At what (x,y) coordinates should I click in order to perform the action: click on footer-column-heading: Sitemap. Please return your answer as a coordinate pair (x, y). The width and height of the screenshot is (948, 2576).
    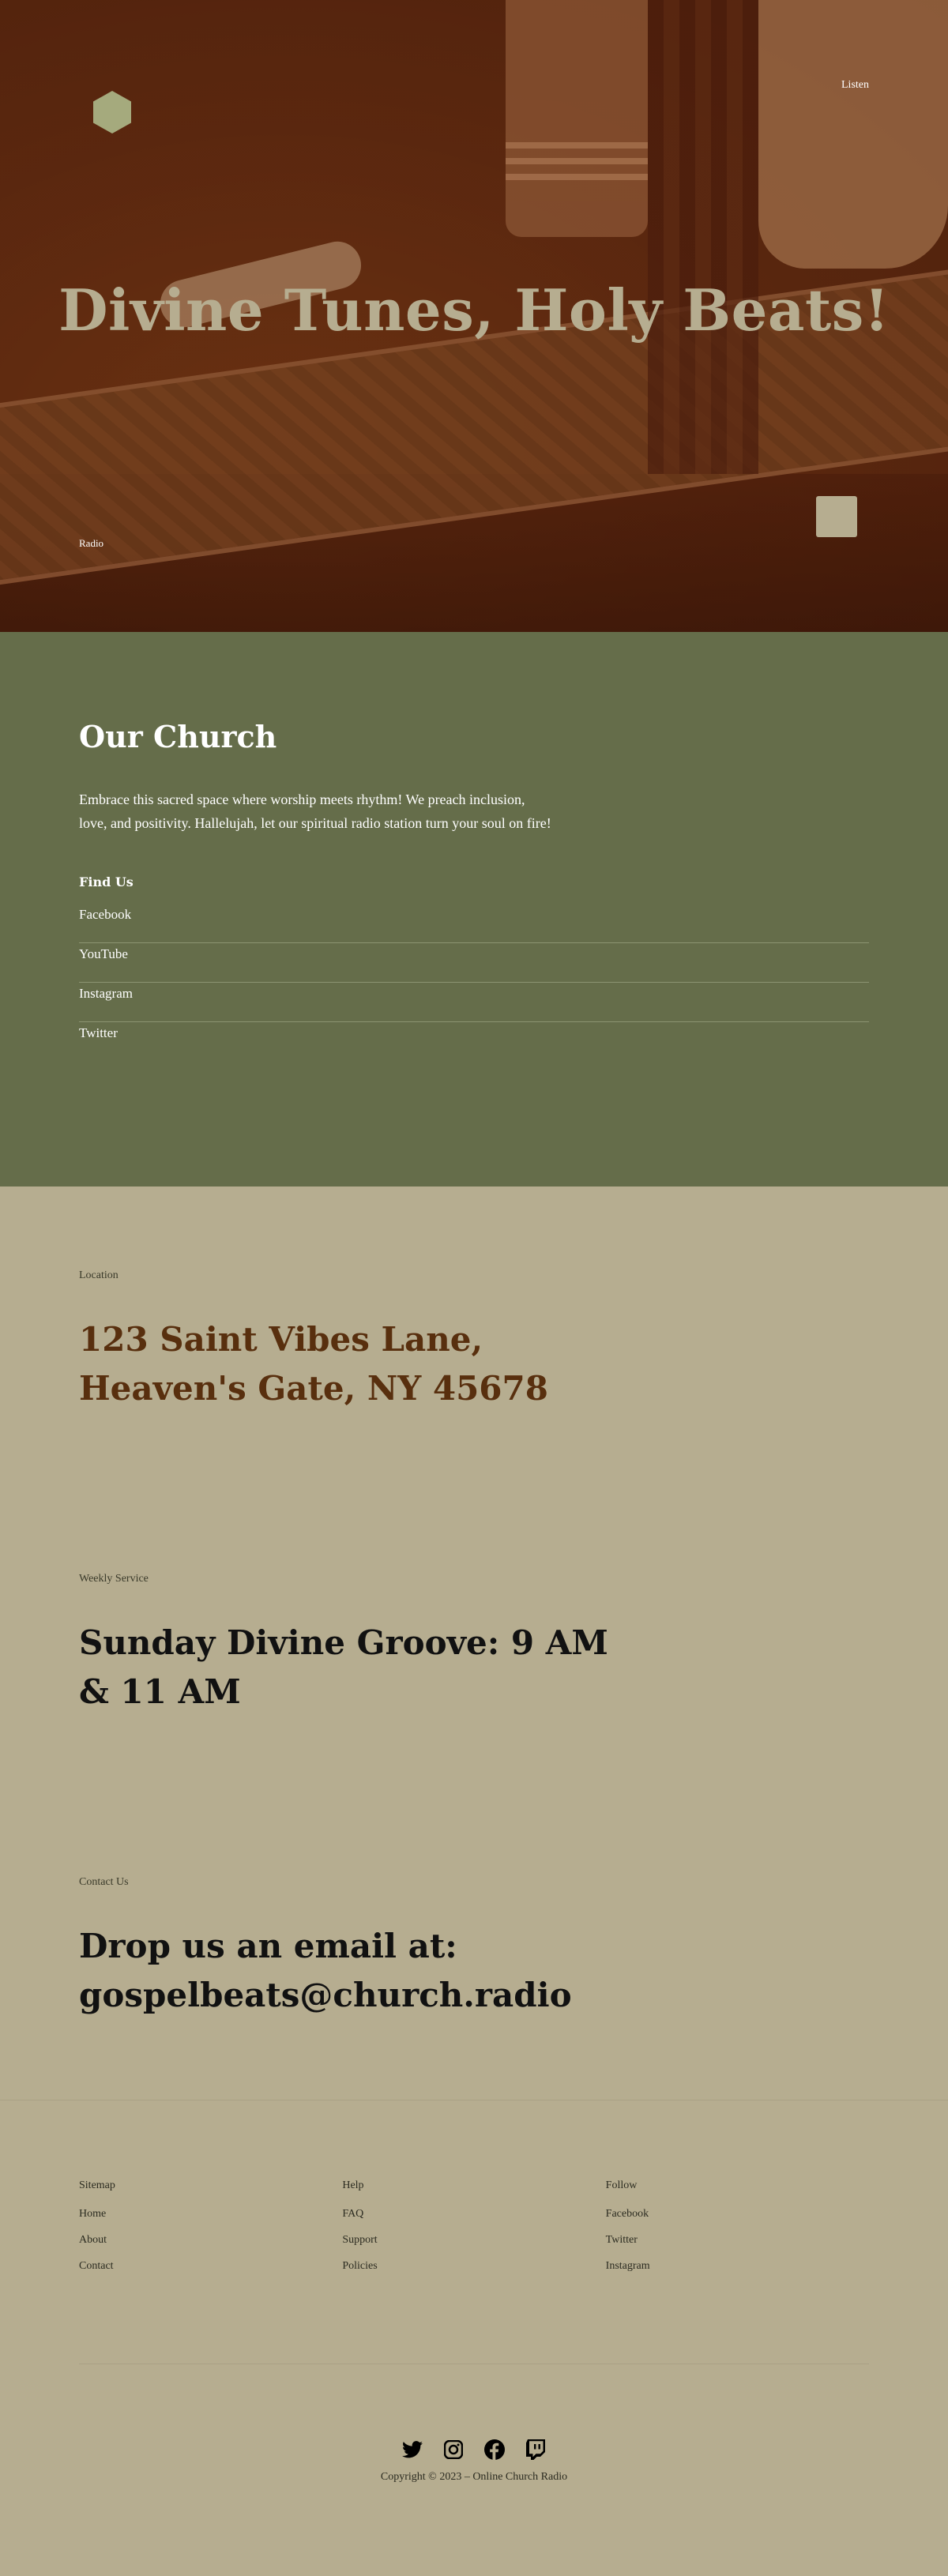
    Looking at the image, I should click on (97, 2185).